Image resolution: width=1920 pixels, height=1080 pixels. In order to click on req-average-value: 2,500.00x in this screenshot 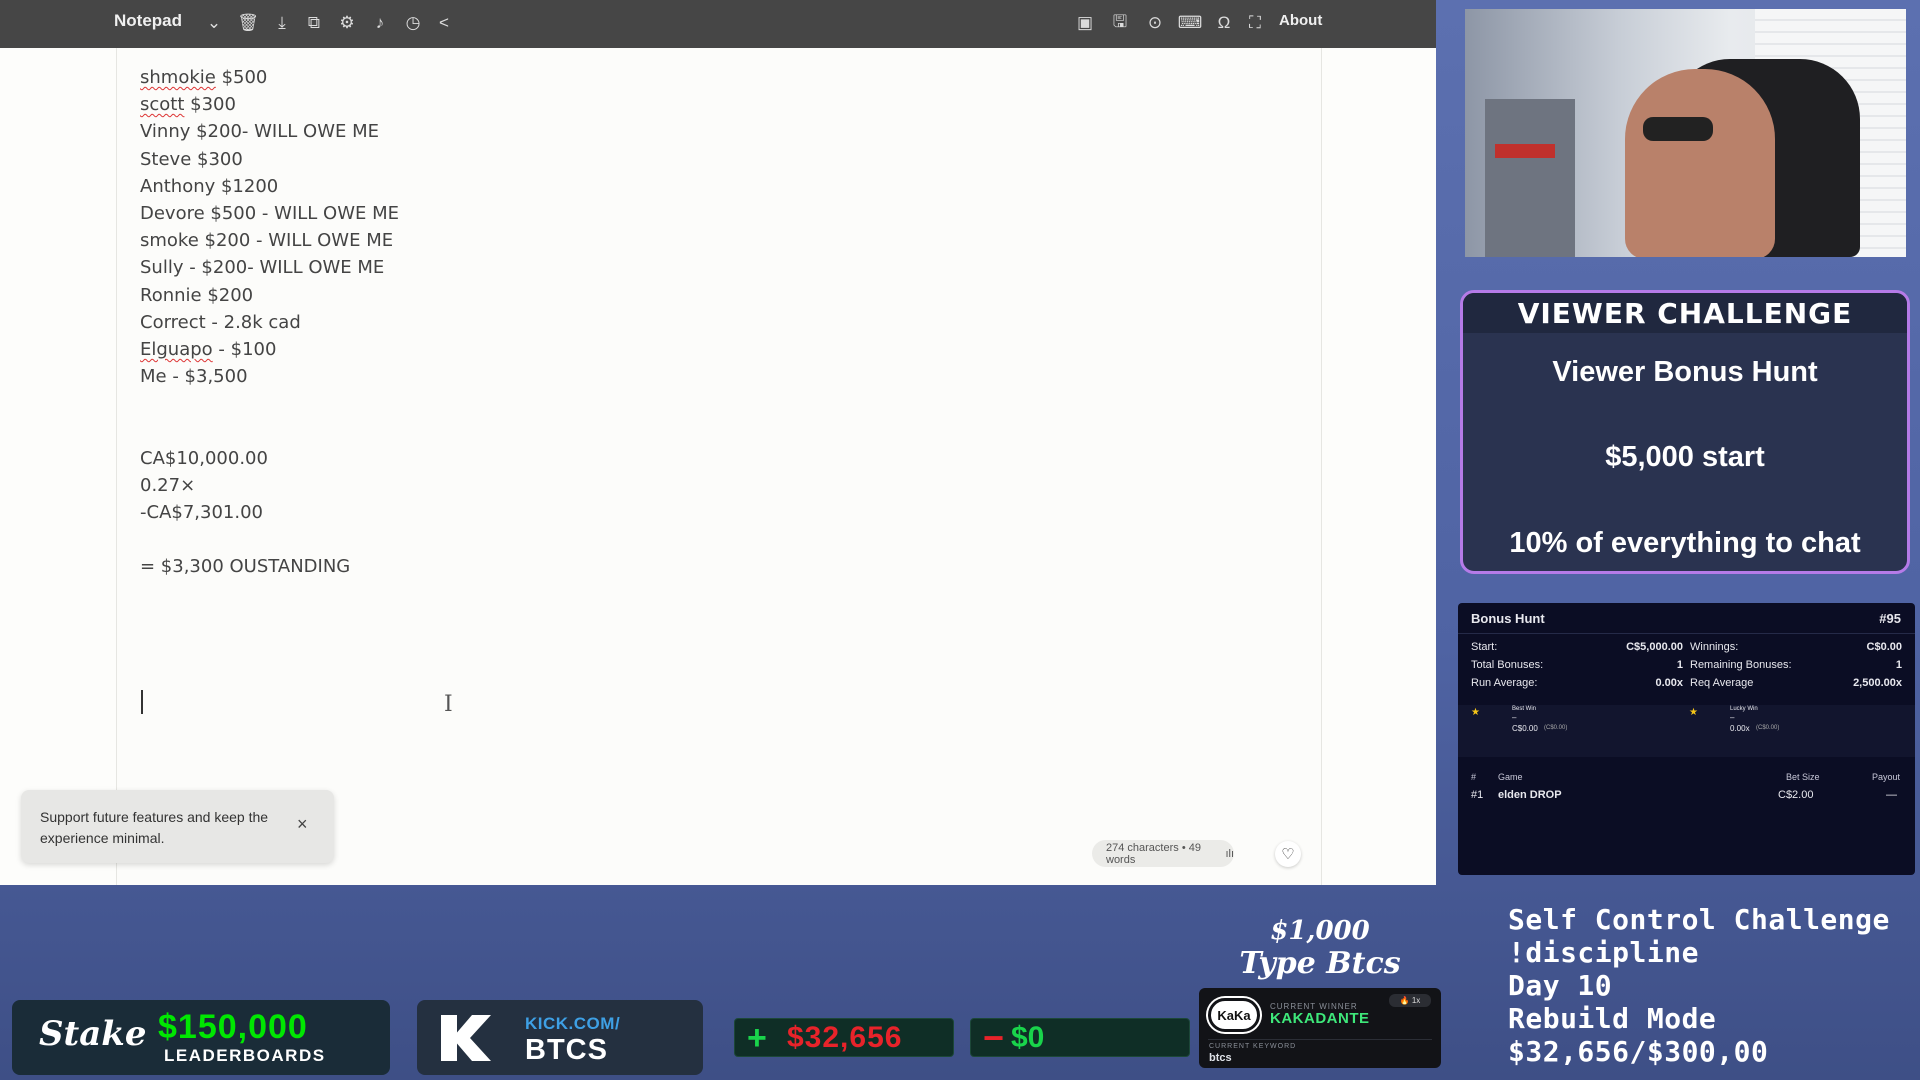, I will do `click(1877, 683)`.